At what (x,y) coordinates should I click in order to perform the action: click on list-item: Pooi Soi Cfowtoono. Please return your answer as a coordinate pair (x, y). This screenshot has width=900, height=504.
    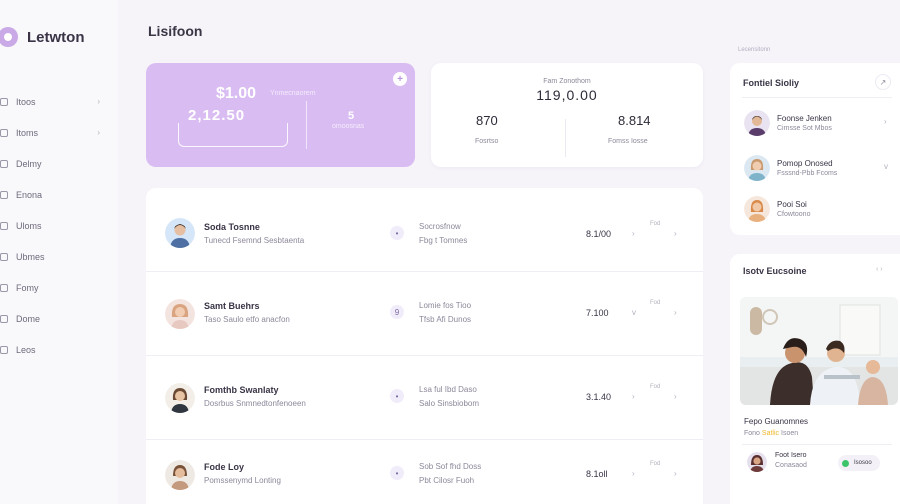
    Looking at the image, I should click on (819, 211).